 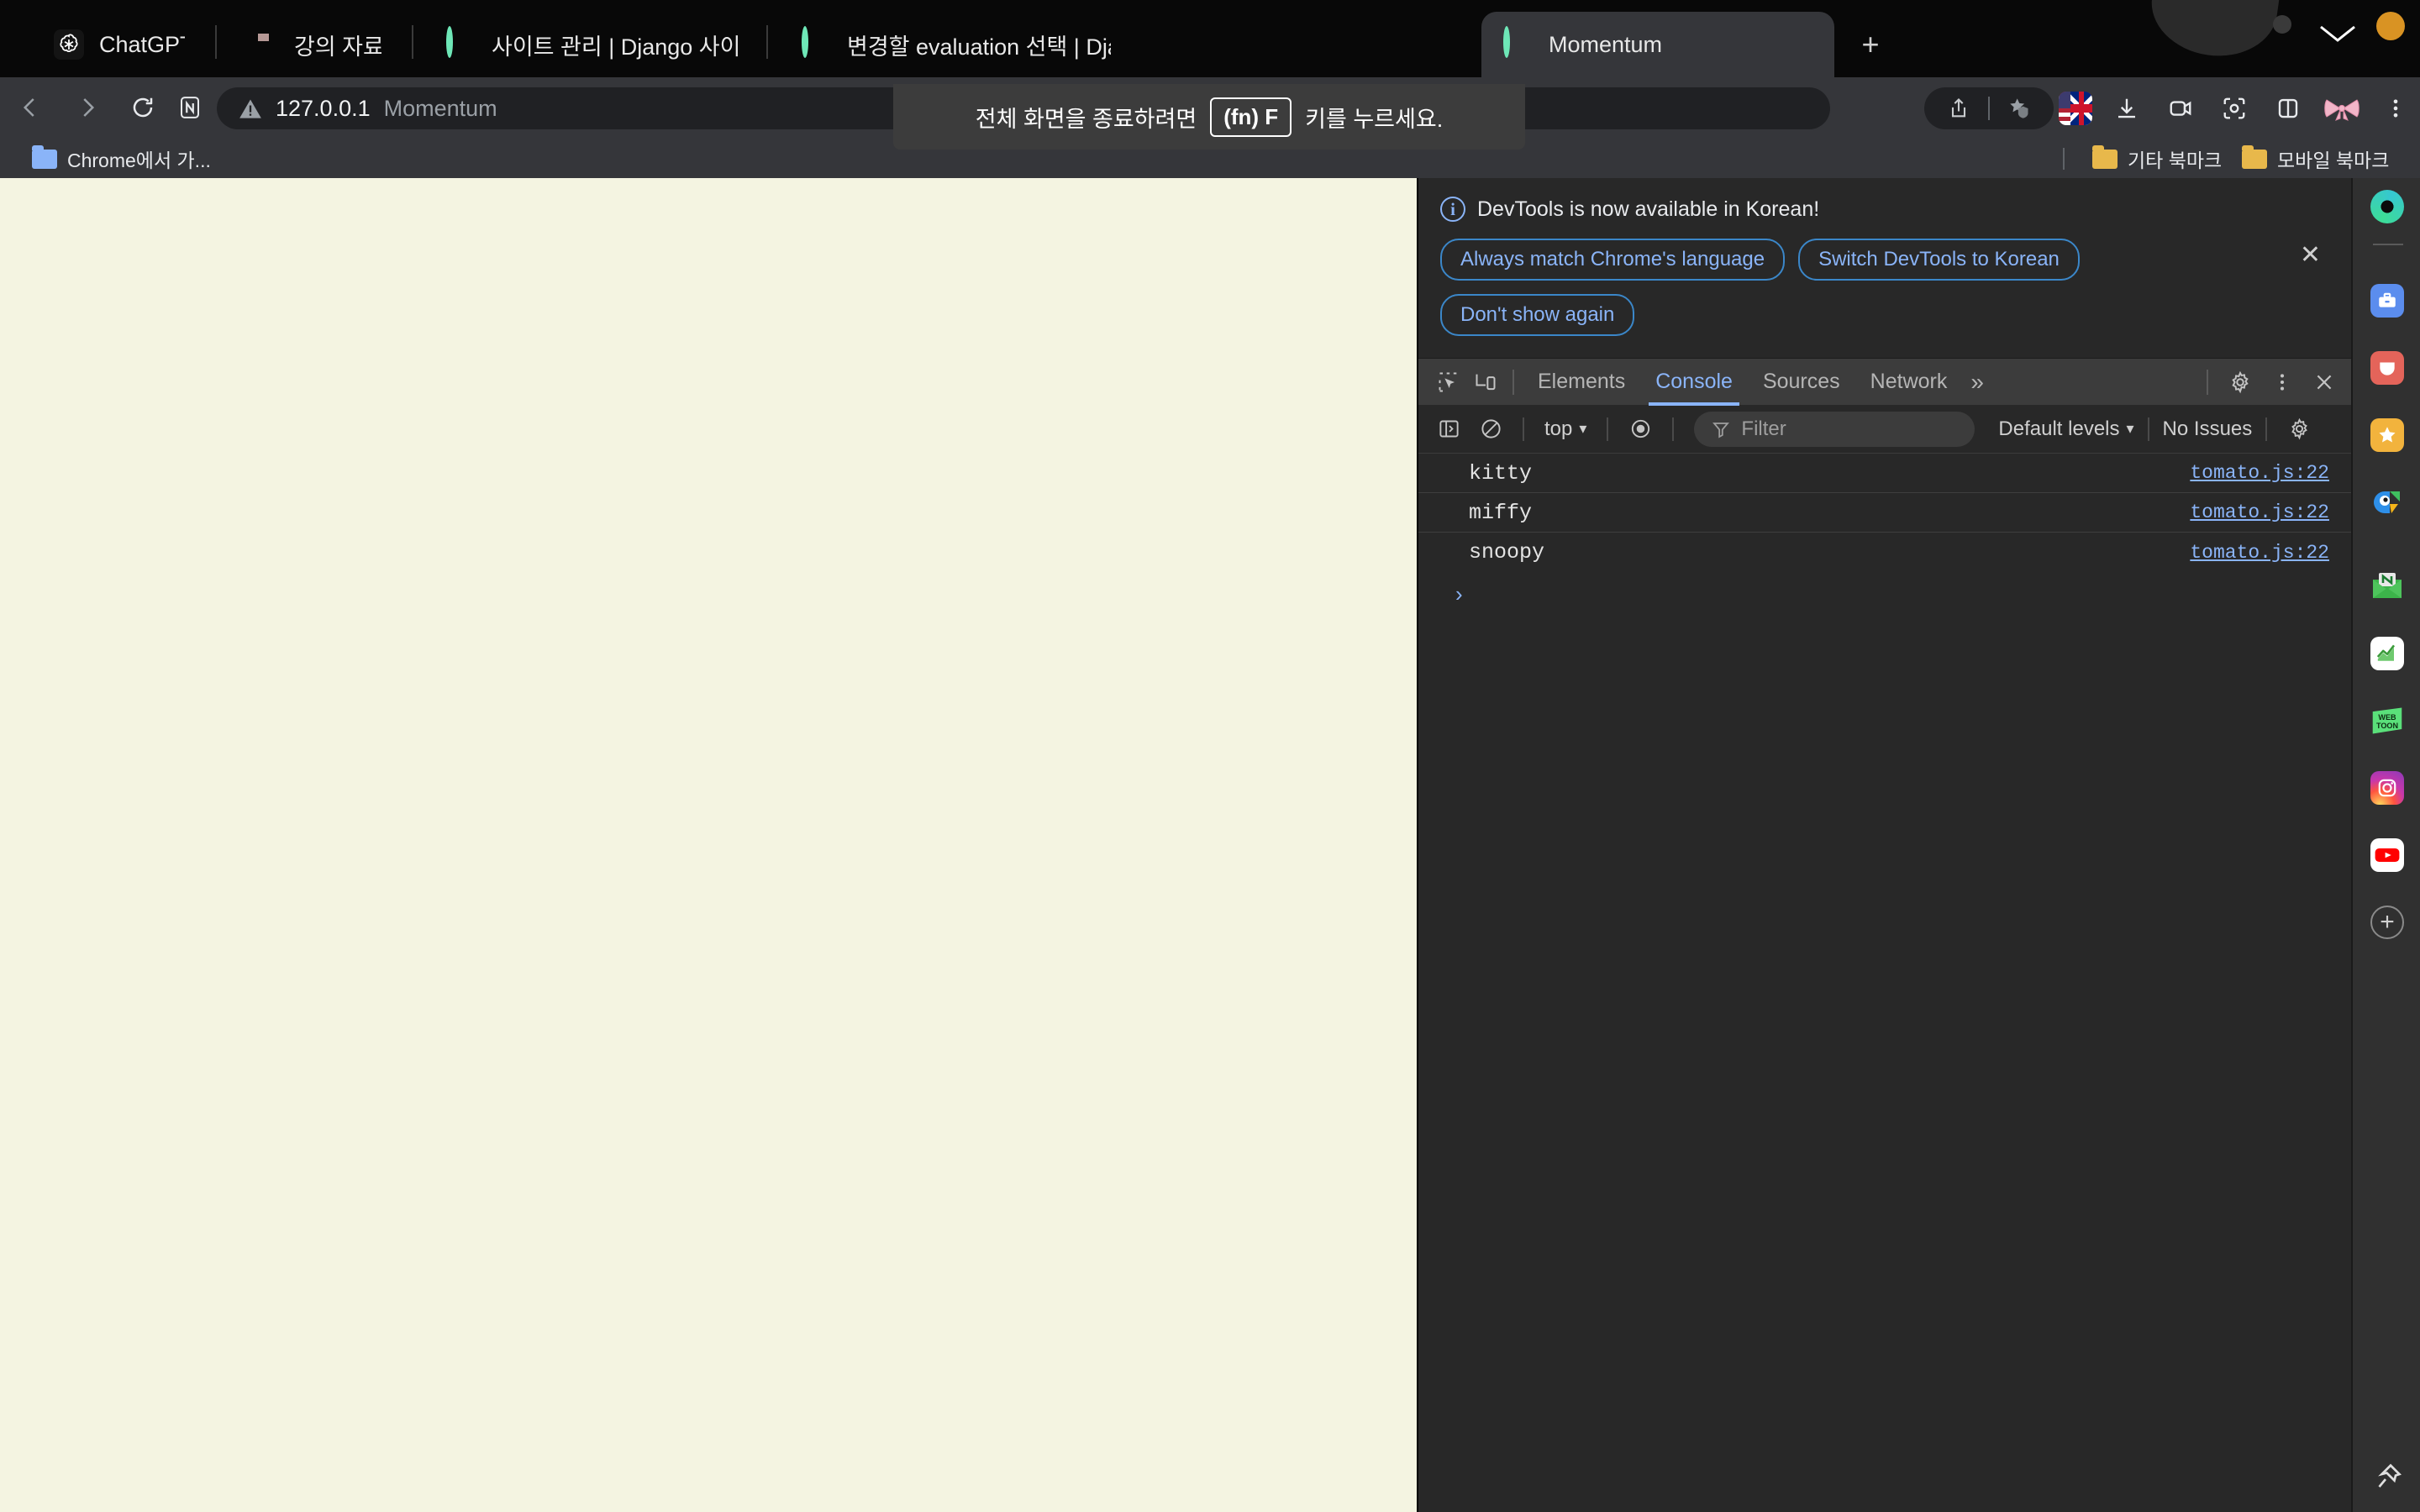 What do you see at coordinates (1485, 382) in the screenshot?
I see `device-toolbar-icon` at bounding box center [1485, 382].